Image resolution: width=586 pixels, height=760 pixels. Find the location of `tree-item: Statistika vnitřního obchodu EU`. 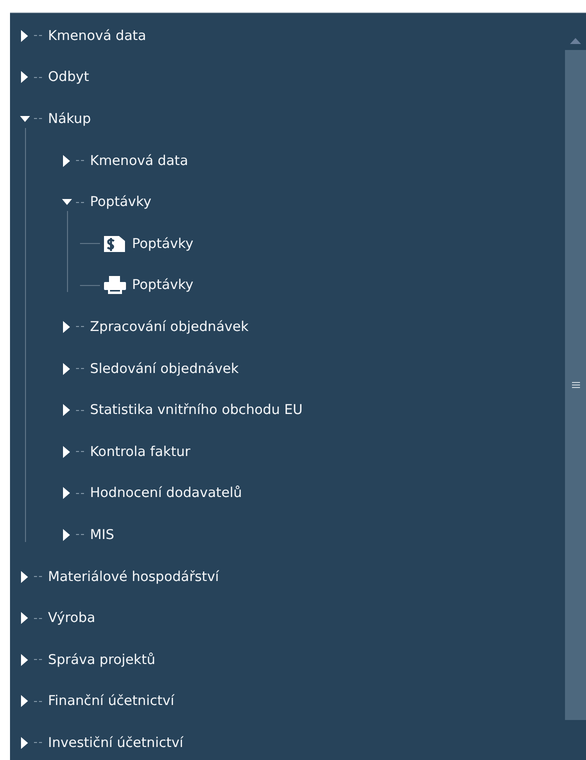

tree-item: Statistika vnitřního obchodu EU is located at coordinates (196, 410).